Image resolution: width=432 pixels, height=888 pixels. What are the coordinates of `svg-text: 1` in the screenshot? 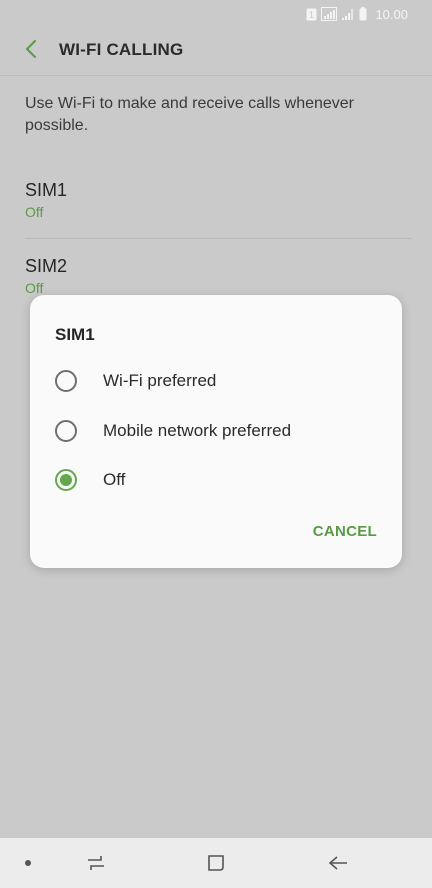 It's located at (312, 16).